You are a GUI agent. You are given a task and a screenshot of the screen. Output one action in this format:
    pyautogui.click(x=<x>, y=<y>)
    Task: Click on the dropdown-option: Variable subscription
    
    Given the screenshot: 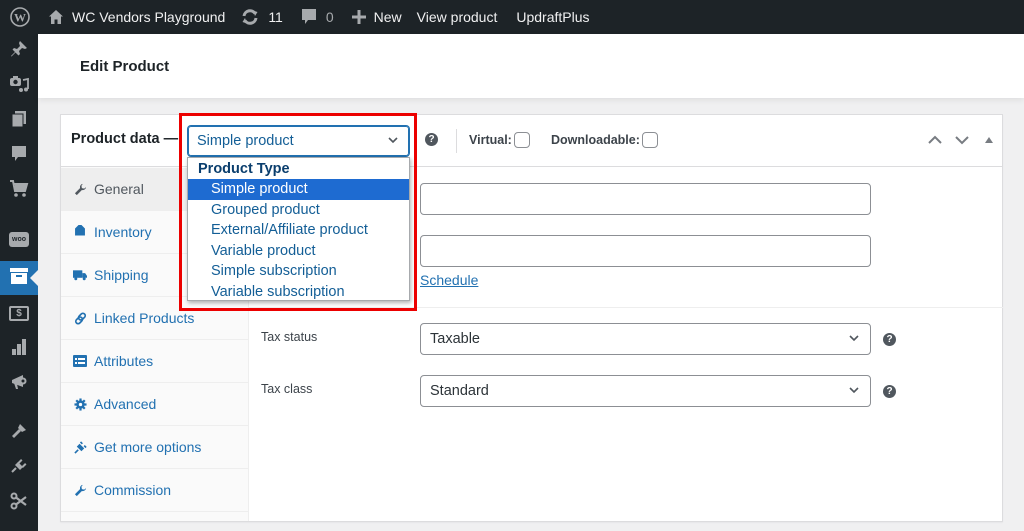 What is the action you would take?
    pyautogui.click(x=298, y=292)
    